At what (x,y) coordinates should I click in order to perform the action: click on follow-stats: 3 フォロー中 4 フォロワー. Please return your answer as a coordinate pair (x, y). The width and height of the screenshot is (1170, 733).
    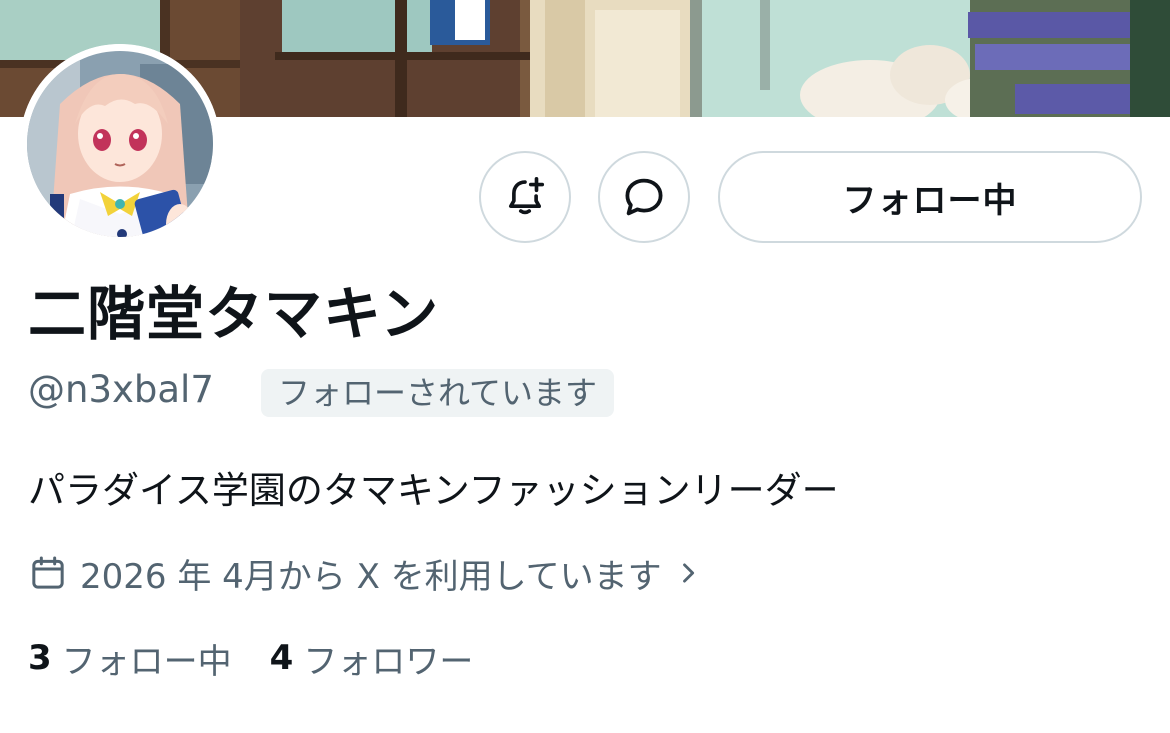
    Looking at the image, I should click on (269, 658).